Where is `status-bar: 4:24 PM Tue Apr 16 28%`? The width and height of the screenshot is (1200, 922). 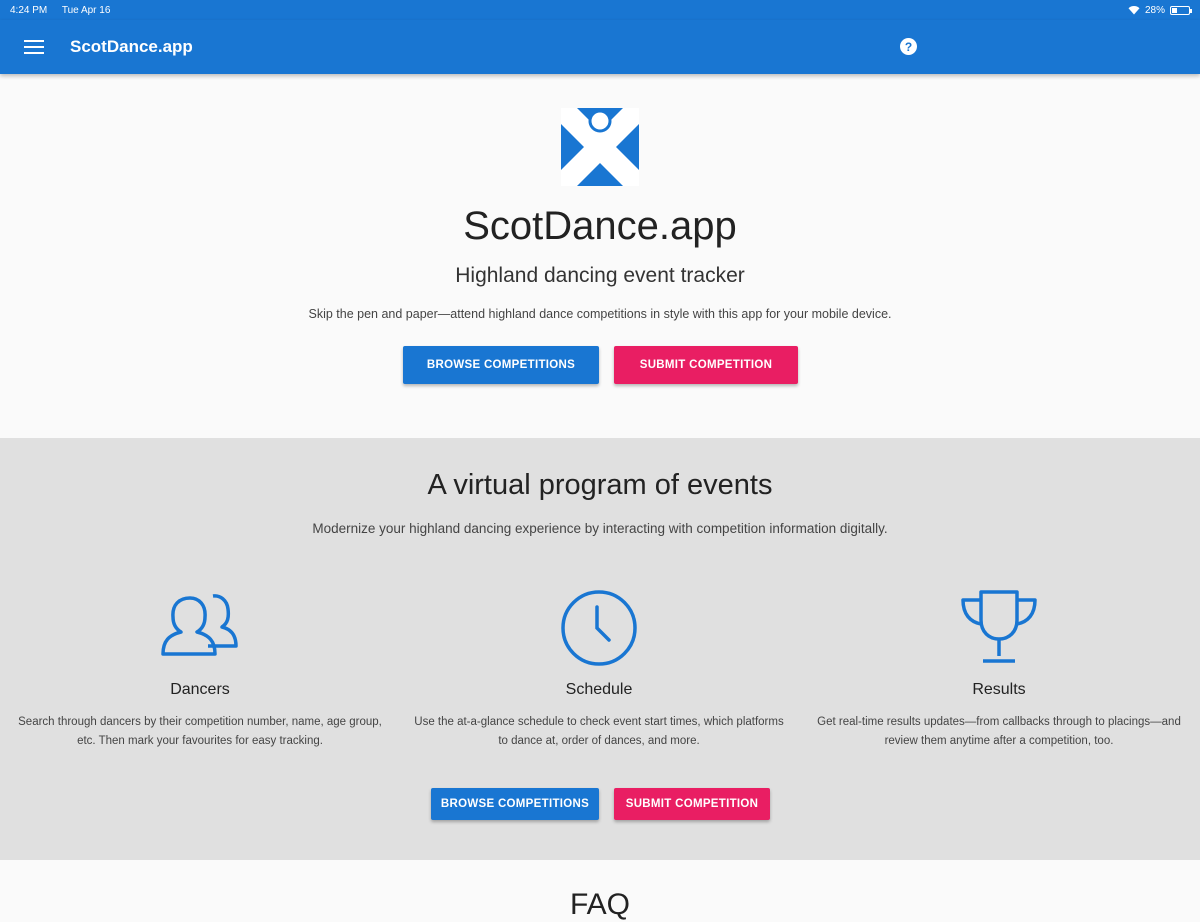
status-bar: 4:24 PM Tue Apr 16 28% is located at coordinates (600, 10).